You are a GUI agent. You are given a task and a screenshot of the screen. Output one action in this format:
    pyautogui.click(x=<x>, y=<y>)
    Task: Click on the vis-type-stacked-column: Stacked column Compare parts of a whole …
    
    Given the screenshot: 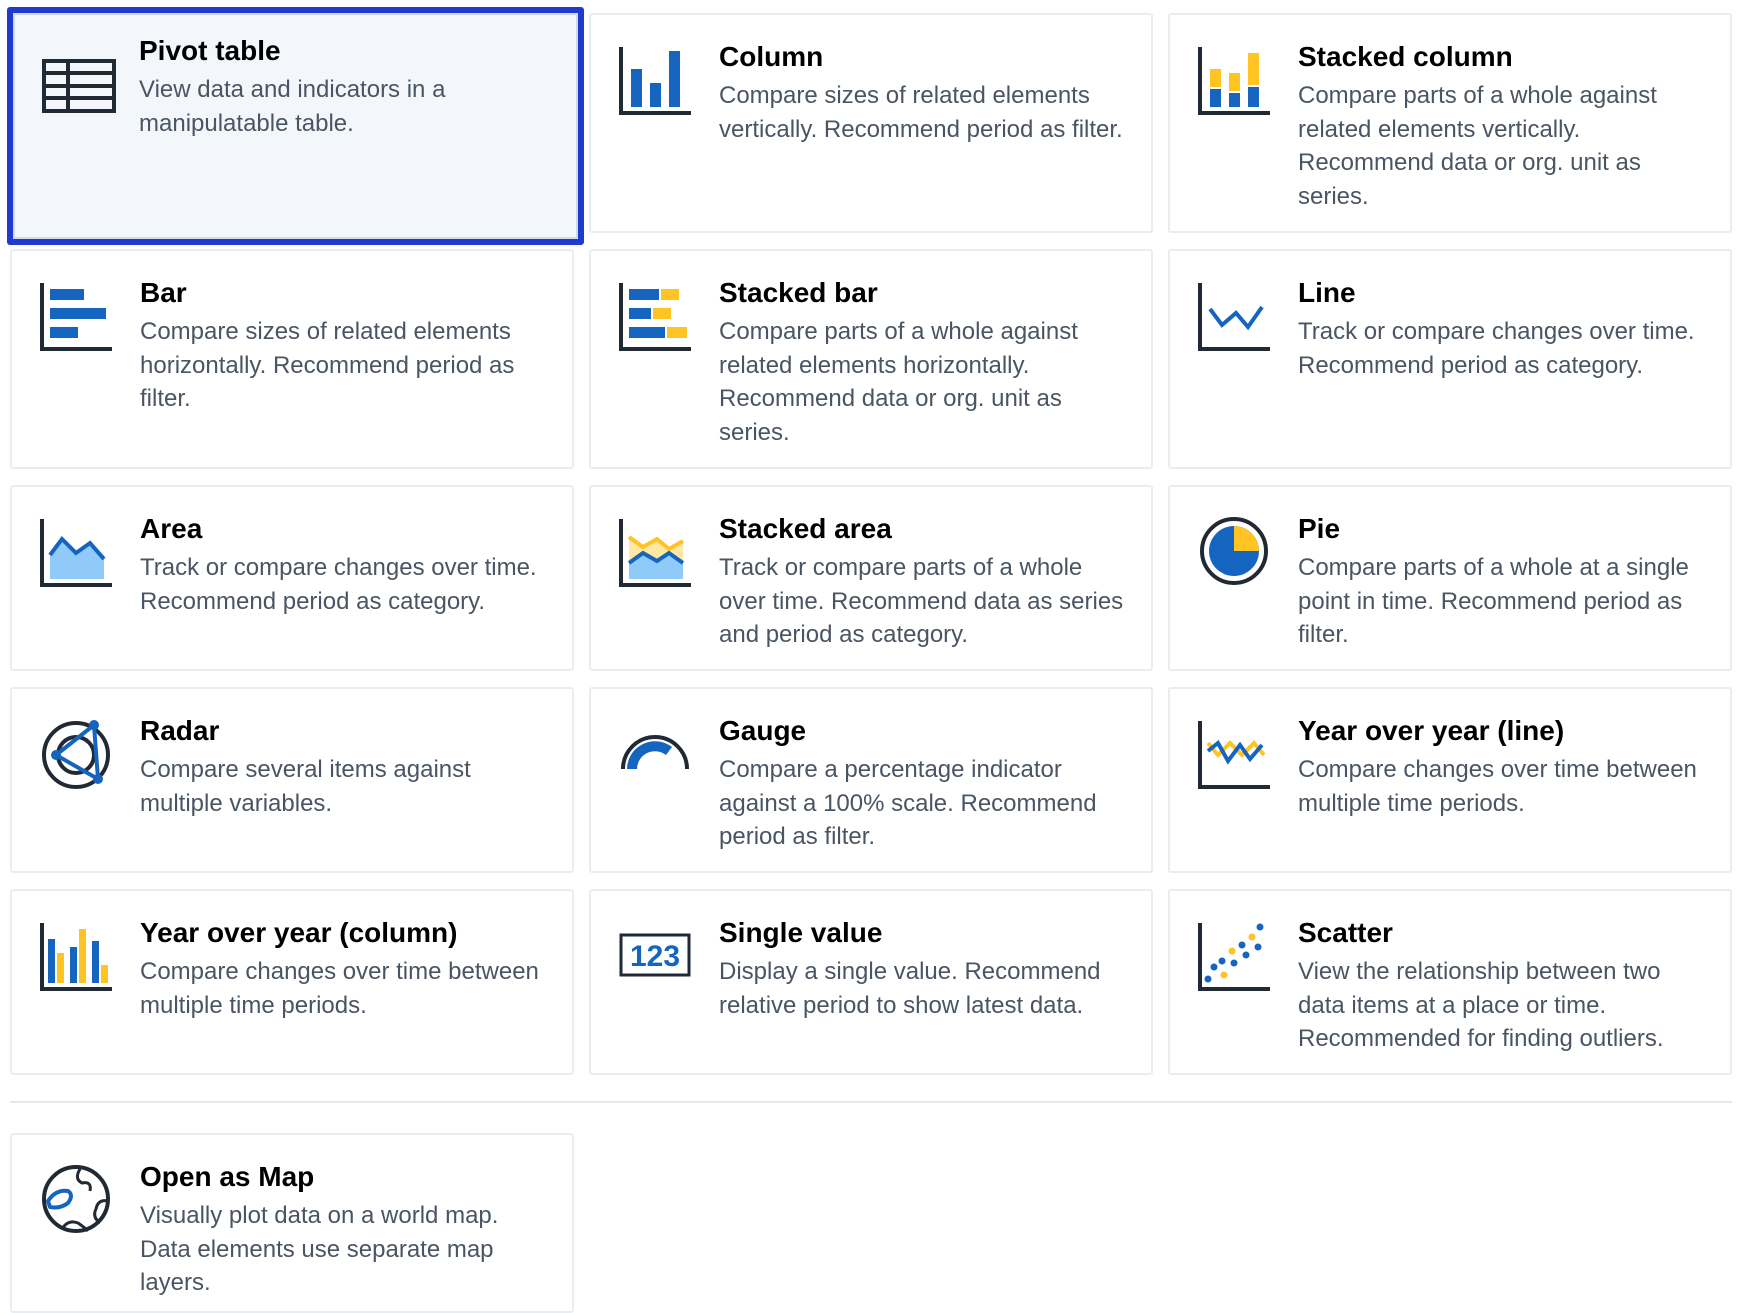 What is the action you would take?
    pyautogui.click(x=1450, y=123)
    